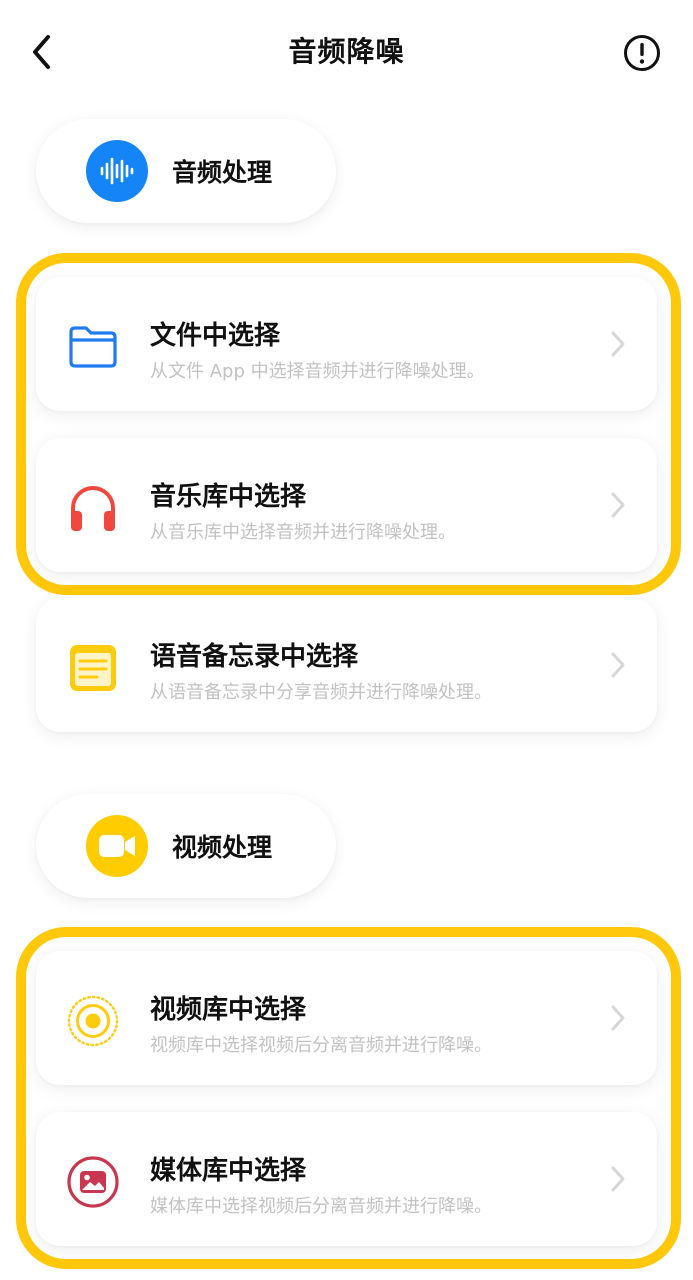 This screenshot has width=693, height=1280. What do you see at coordinates (346, 505) in the screenshot?
I see `list-item-music-library: 音乐库中选择 从音乐库中选择音频并进行降噪处理。` at bounding box center [346, 505].